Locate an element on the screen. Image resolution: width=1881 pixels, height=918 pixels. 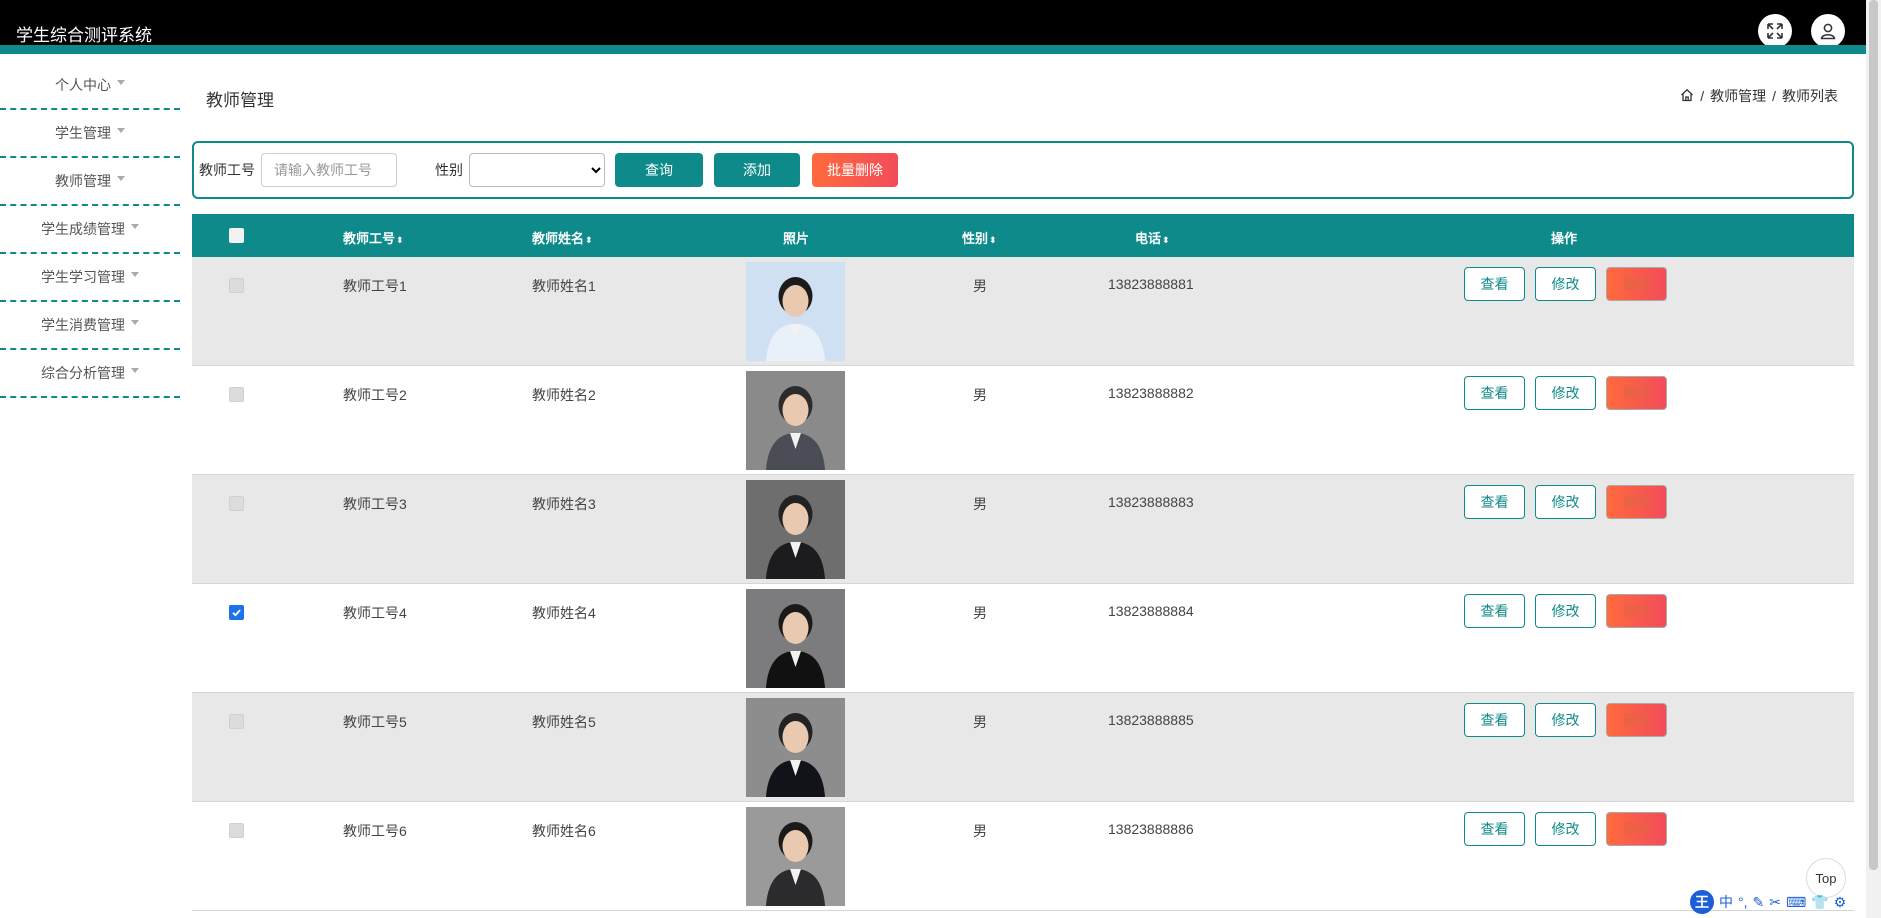
sidebar-item-score-management: 学生成绩管理 is located at coordinates (90, 230).